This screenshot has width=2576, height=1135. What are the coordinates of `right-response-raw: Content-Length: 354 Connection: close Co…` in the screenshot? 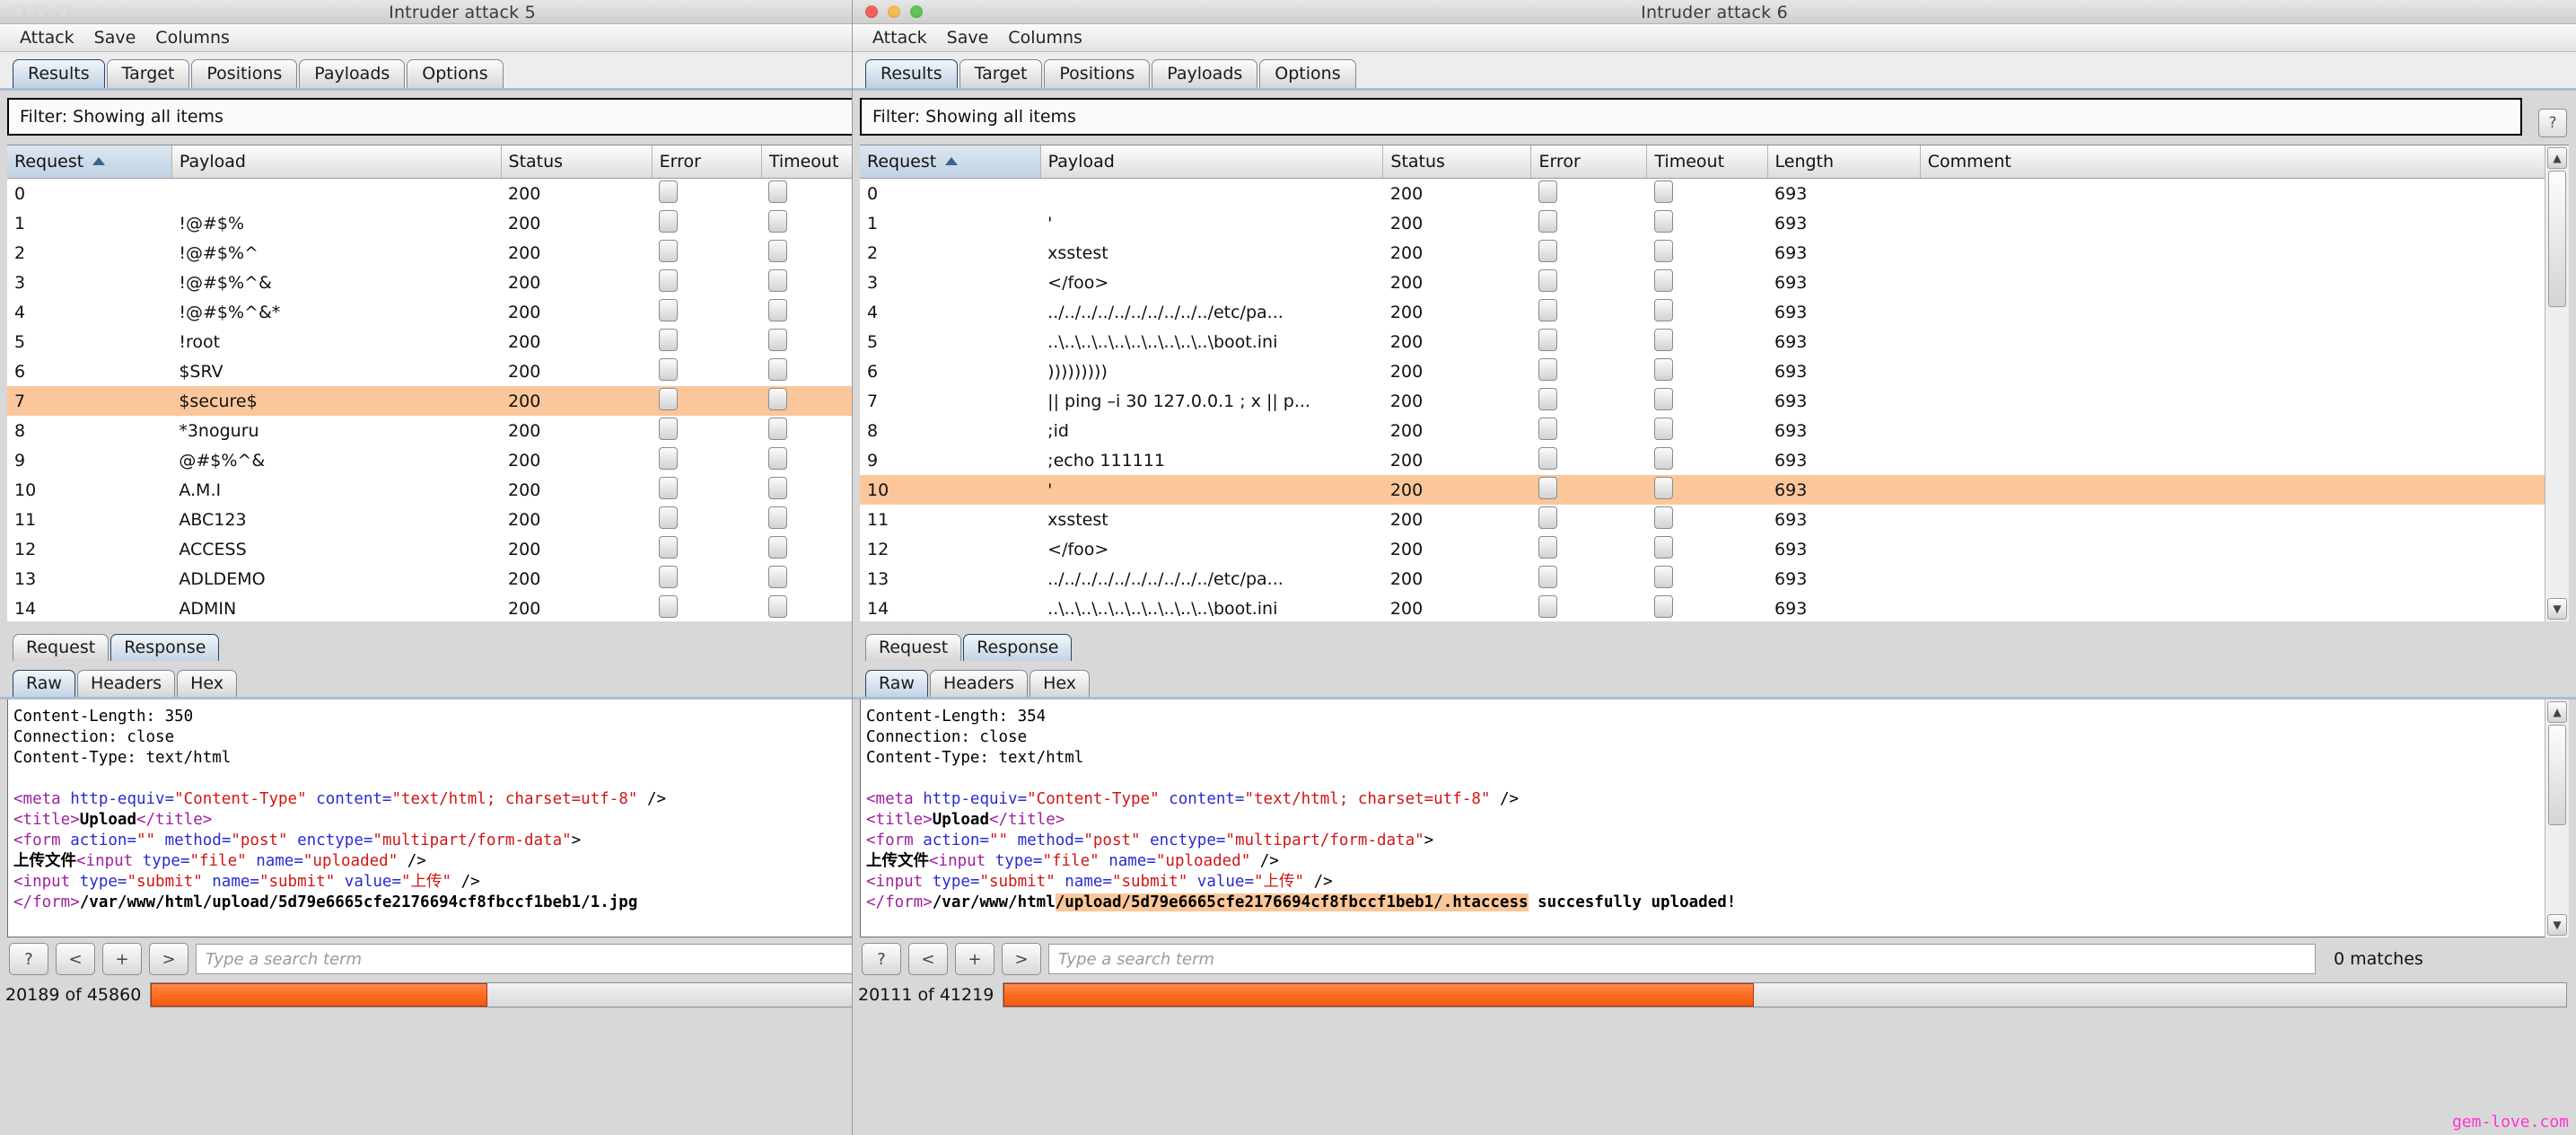 It's located at (1714, 818).